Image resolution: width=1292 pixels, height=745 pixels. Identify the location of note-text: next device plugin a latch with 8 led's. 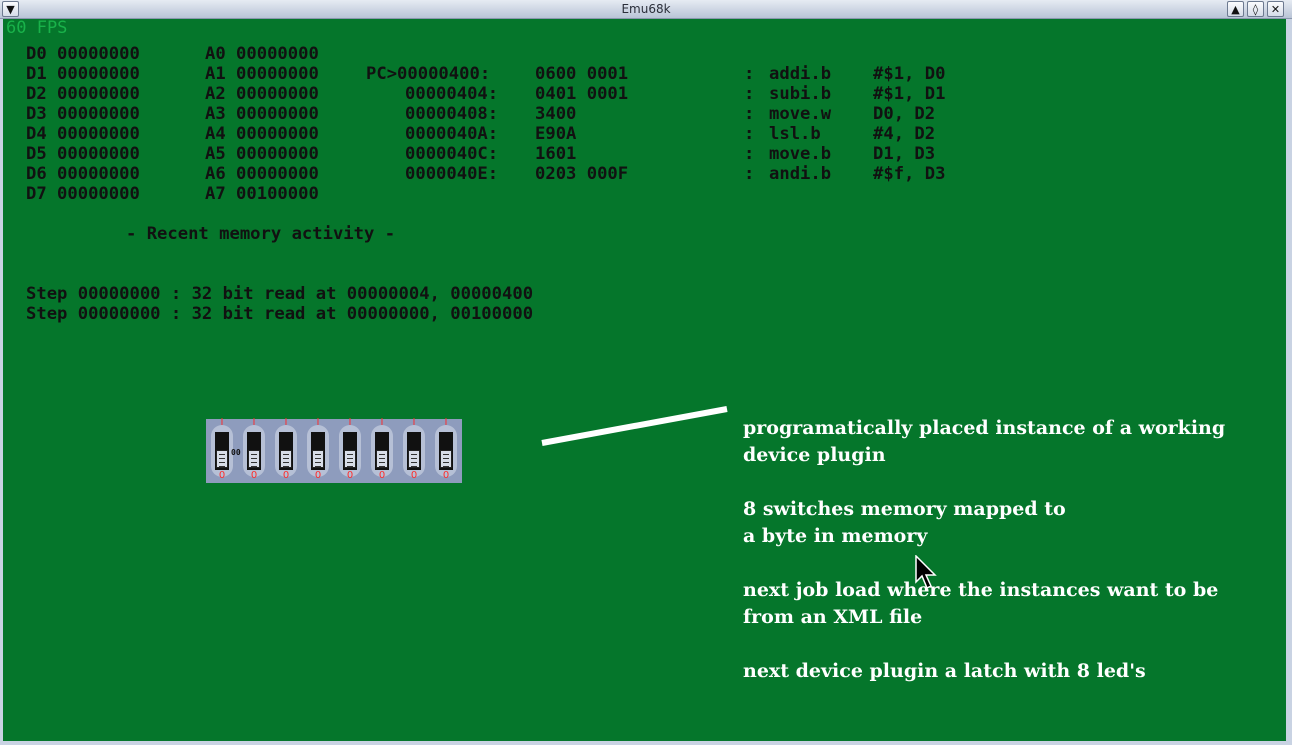
(944, 671).